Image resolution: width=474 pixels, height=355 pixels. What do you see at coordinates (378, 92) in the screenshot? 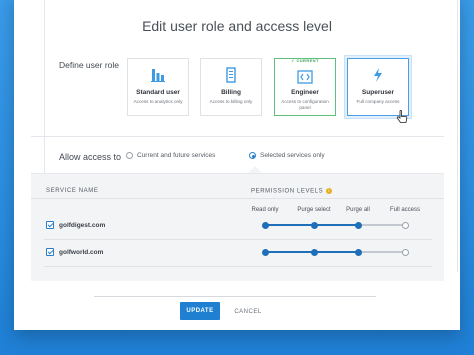
I see `role-name: Superuser` at bounding box center [378, 92].